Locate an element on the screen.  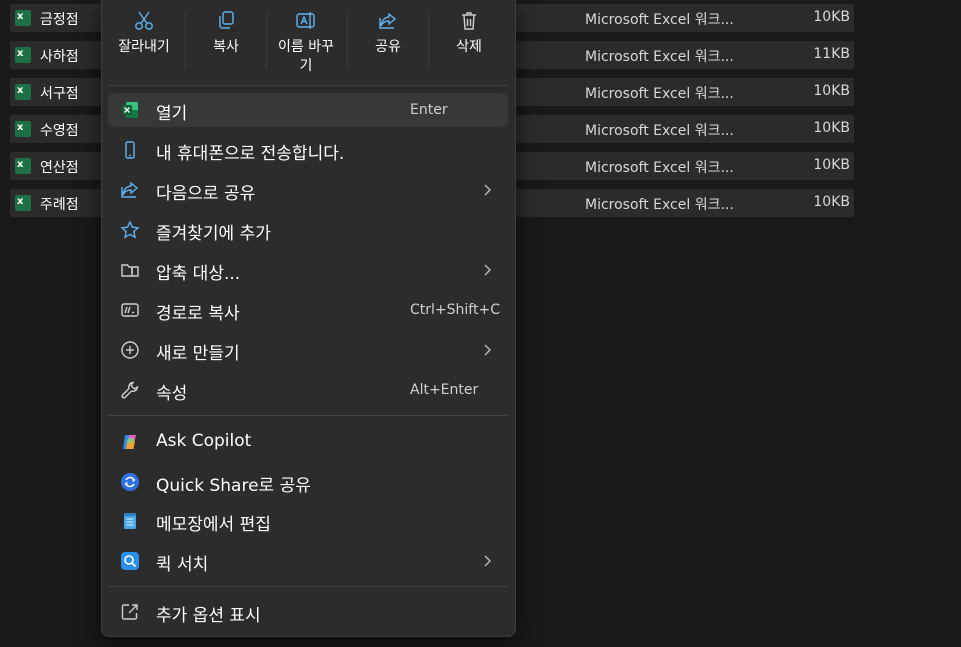
shortcut-text: Ctrl+Shift+C is located at coordinates (455, 310).